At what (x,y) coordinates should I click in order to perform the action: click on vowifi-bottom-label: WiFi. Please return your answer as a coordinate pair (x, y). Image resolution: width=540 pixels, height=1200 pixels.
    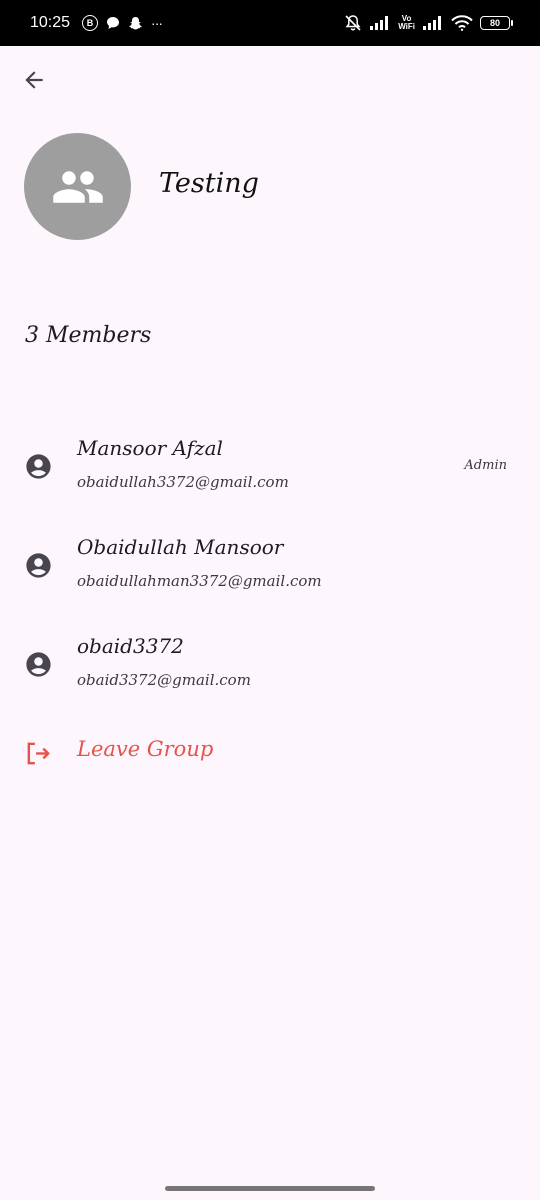
    Looking at the image, I should click on (406, 26).